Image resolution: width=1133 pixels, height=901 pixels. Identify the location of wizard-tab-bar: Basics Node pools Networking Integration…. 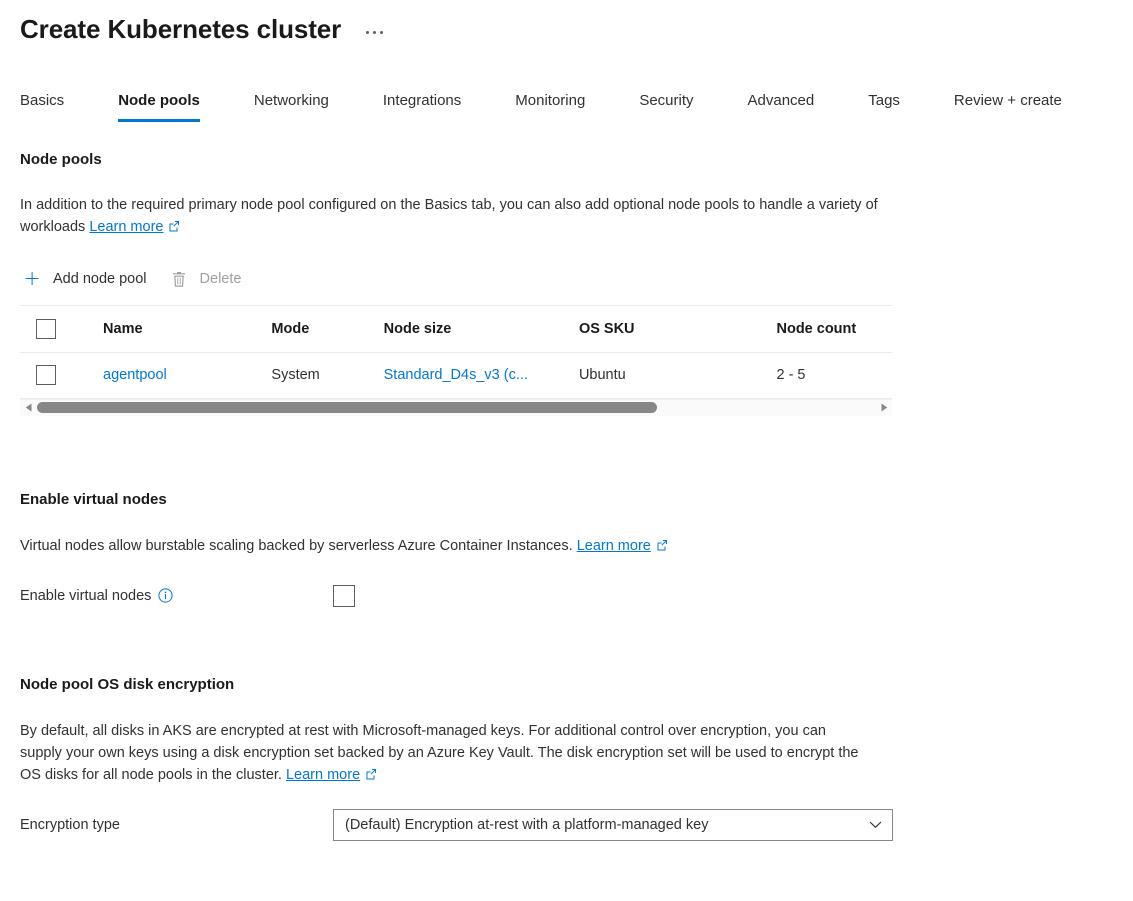
(566, 98).